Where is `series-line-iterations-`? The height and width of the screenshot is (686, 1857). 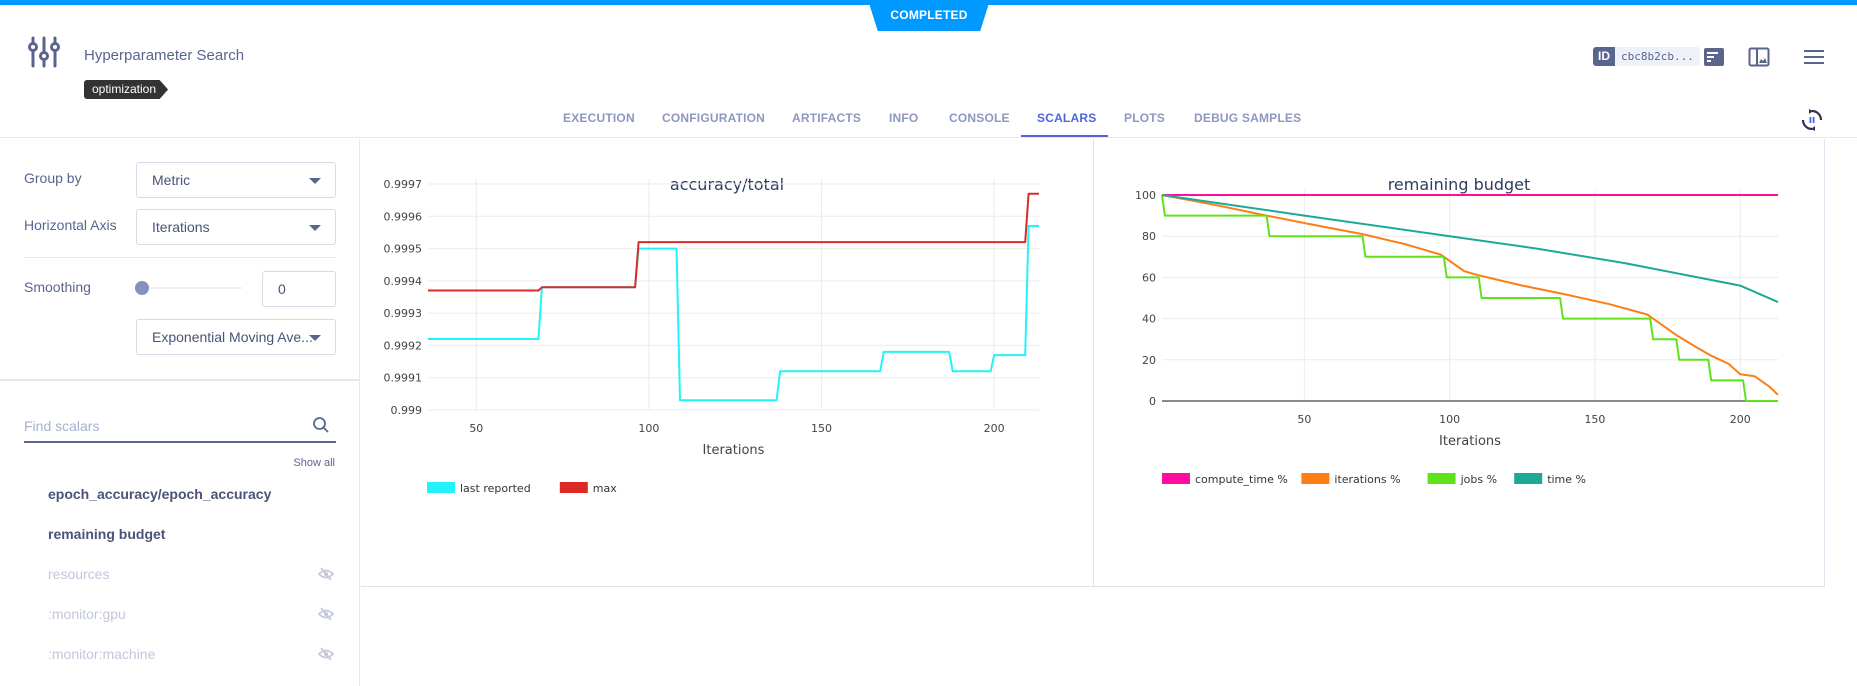
series-line-iterations- is located at coordinates (1470, 295).